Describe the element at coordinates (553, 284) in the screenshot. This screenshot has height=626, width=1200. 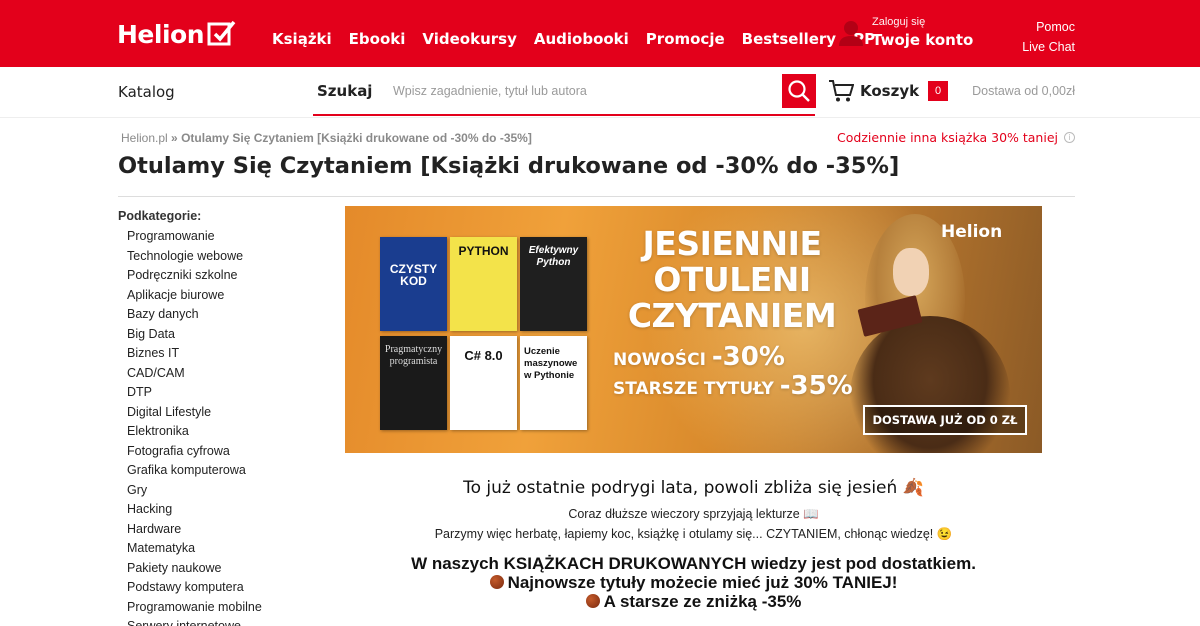
I see `book-cover-efektywny-python: Efektywny Python` at that location.